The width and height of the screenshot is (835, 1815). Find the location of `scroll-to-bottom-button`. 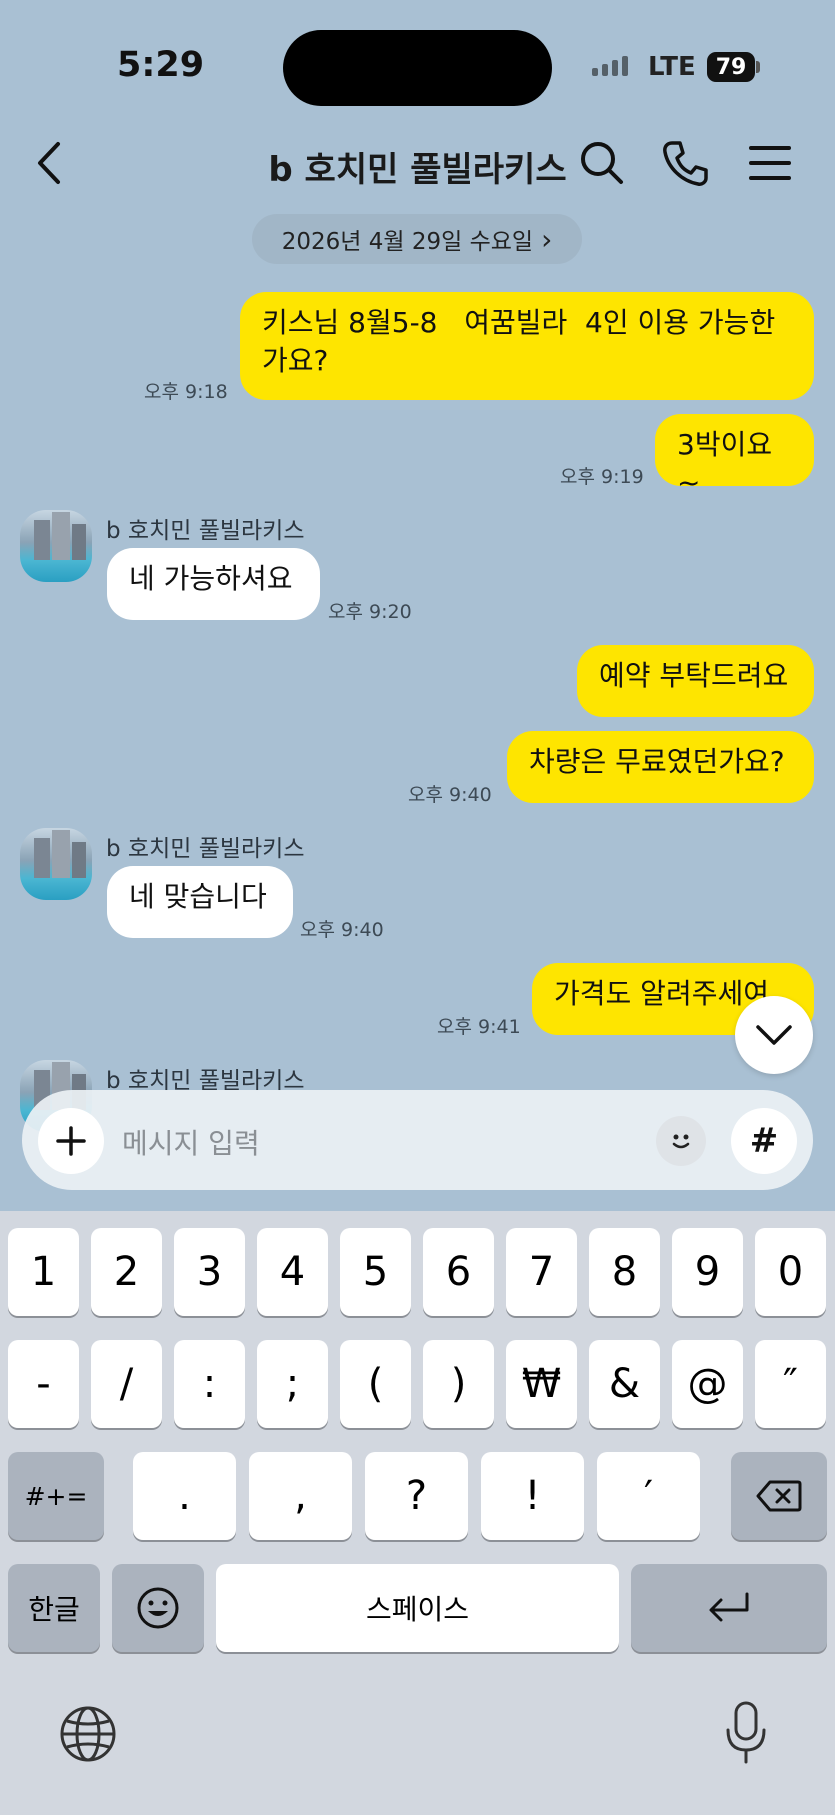

scroll-to-bottom-button is located at coordinates (774, 1035).